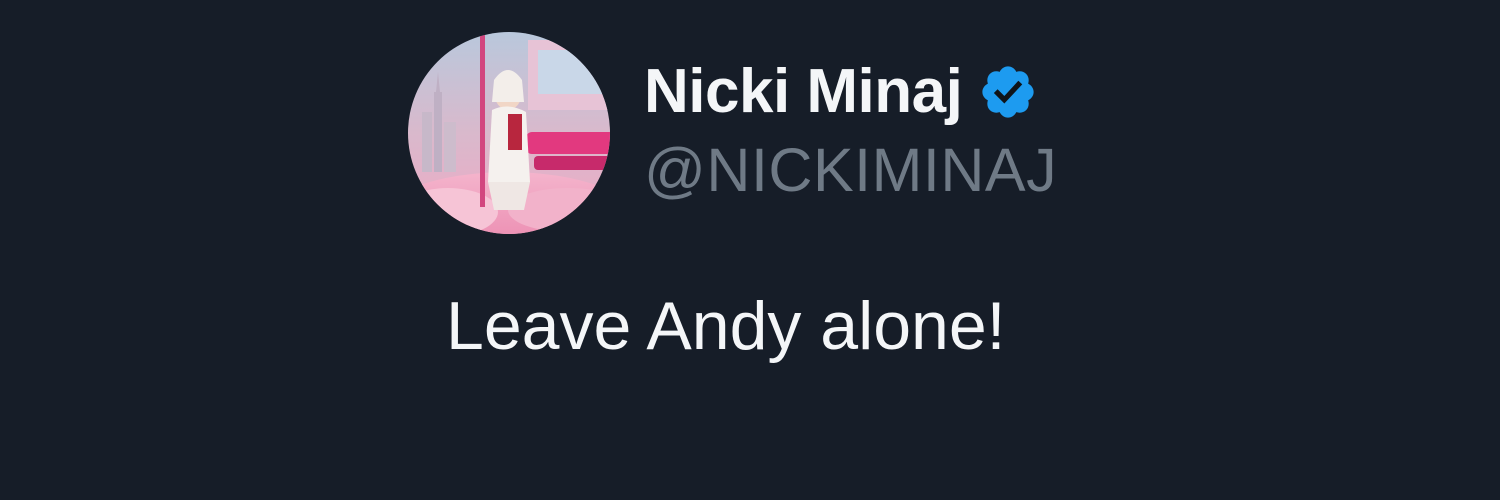  I want to click on profile-avatar, so click(509, 133).